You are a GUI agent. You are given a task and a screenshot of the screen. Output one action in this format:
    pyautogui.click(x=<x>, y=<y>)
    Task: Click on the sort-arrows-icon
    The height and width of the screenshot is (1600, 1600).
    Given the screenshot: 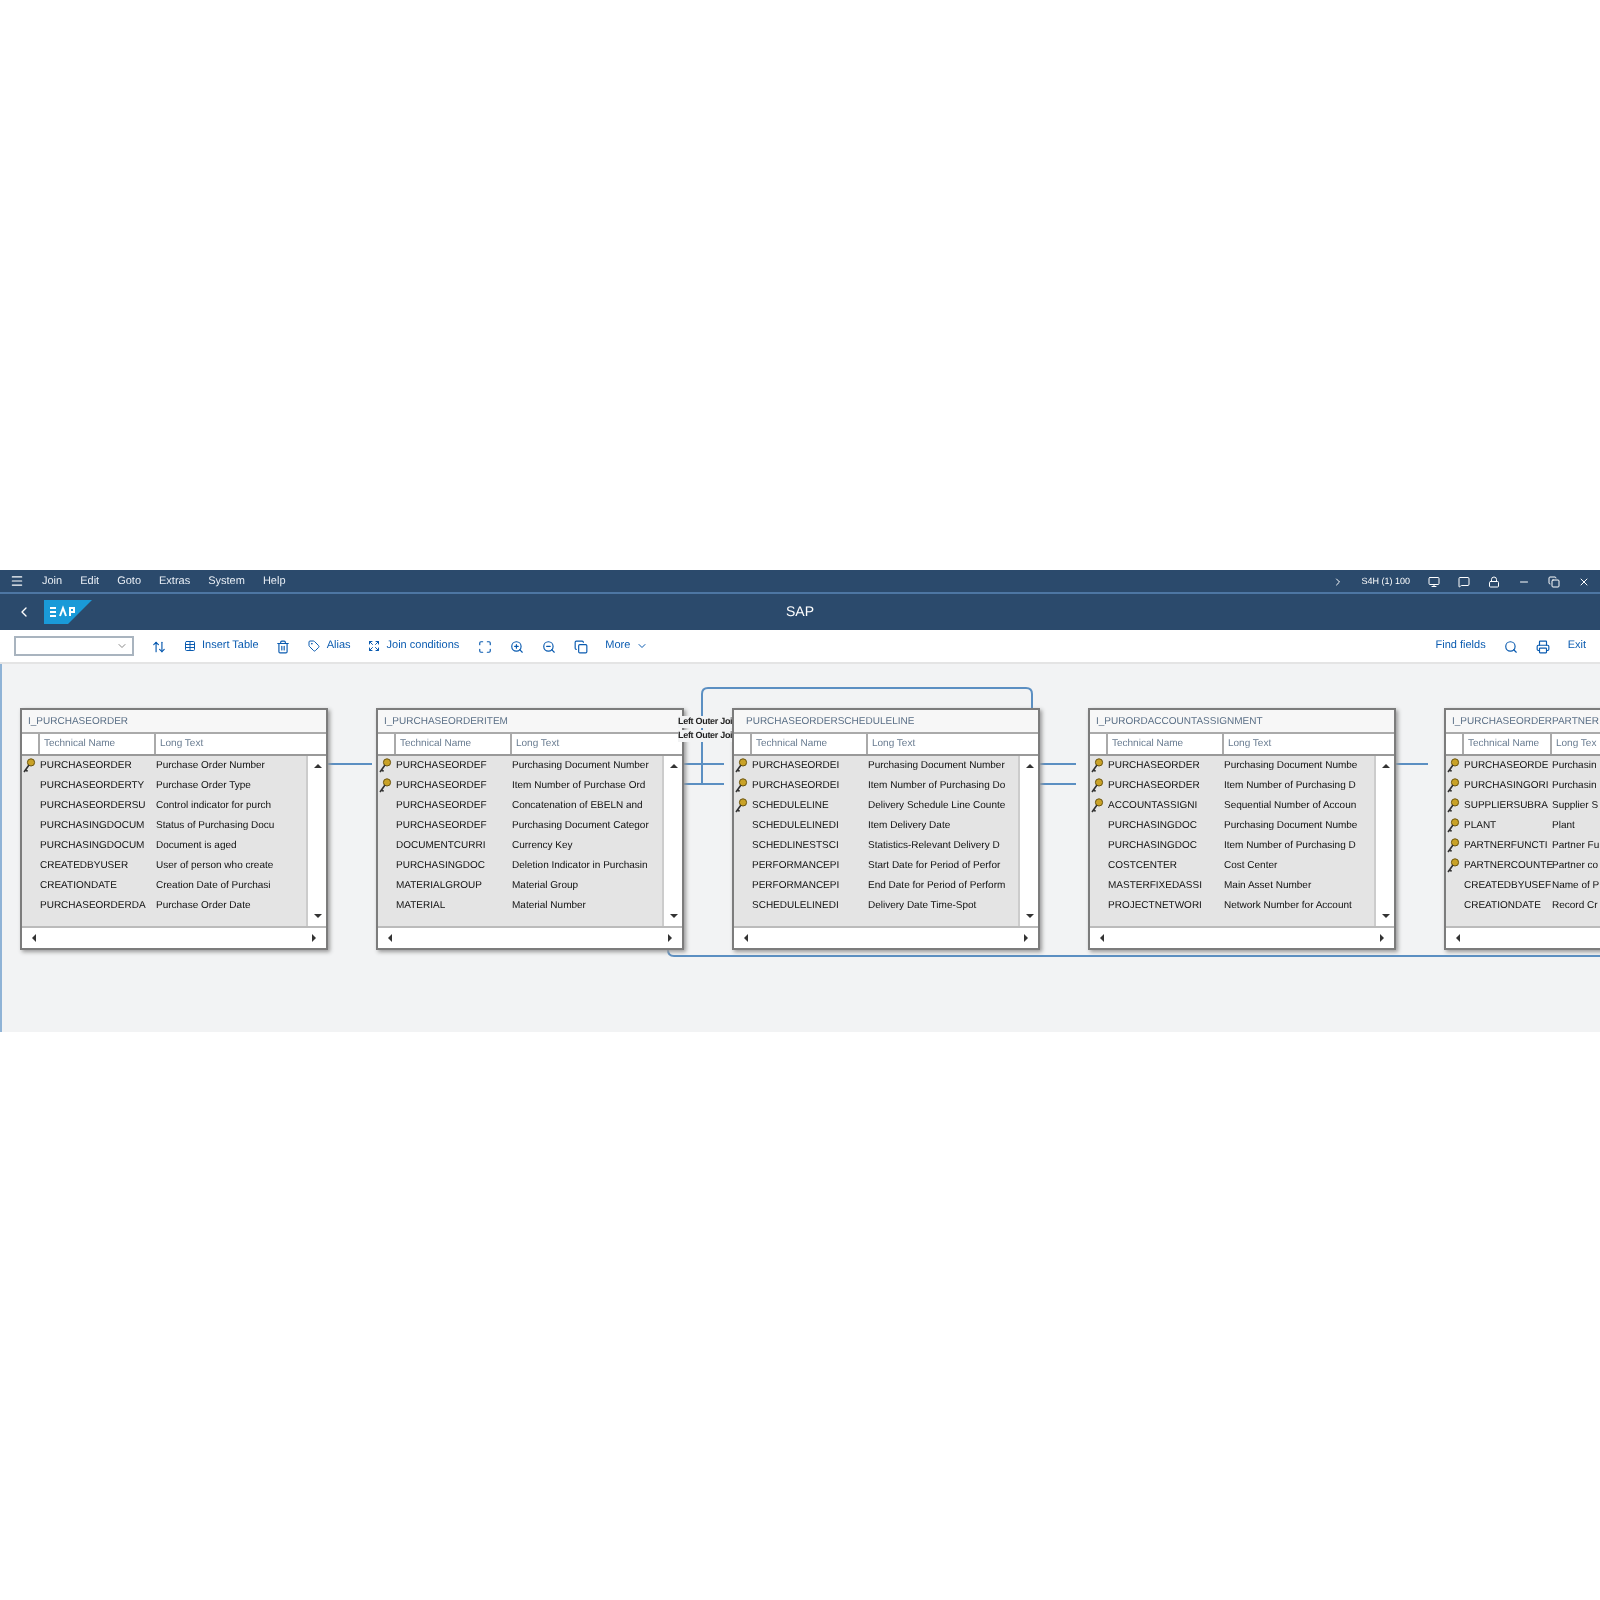 What is the action you would take?
    pyautogui.click(x=159, y=646)
    